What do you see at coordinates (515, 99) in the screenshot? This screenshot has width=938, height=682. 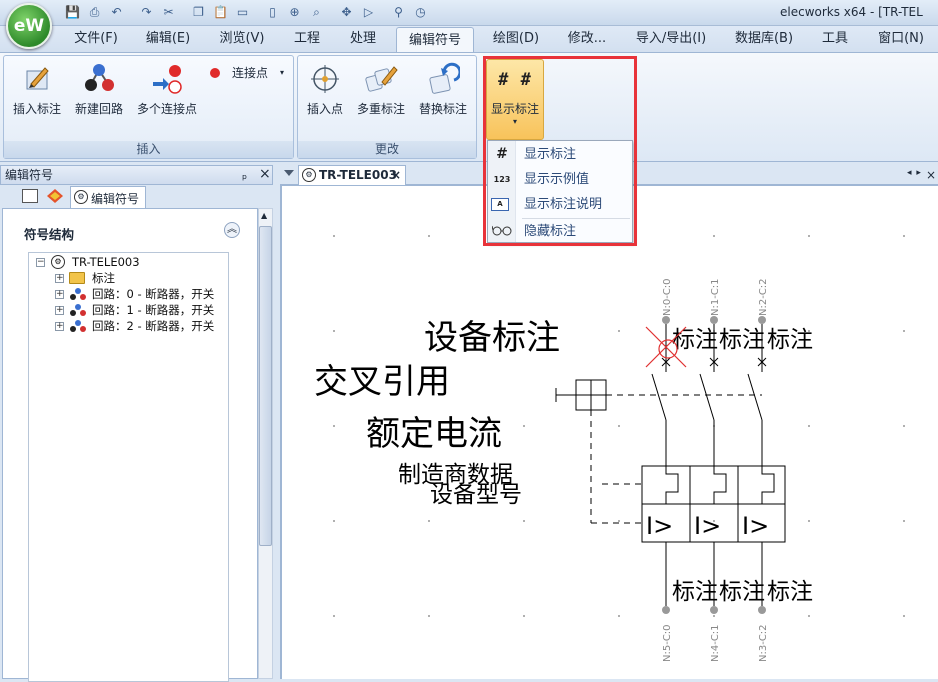 I see `show-marks-button: # # 显示标注 ▾` at bounding box center [515, 99].